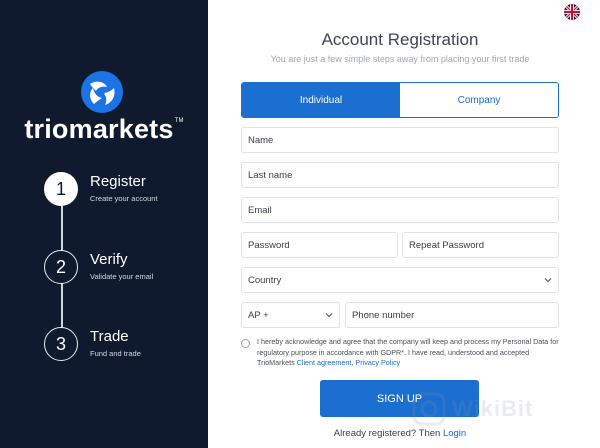  Describe the element at coordinates (400, 39) in the screenshot. I see `page-title: Account Registration` at that location.